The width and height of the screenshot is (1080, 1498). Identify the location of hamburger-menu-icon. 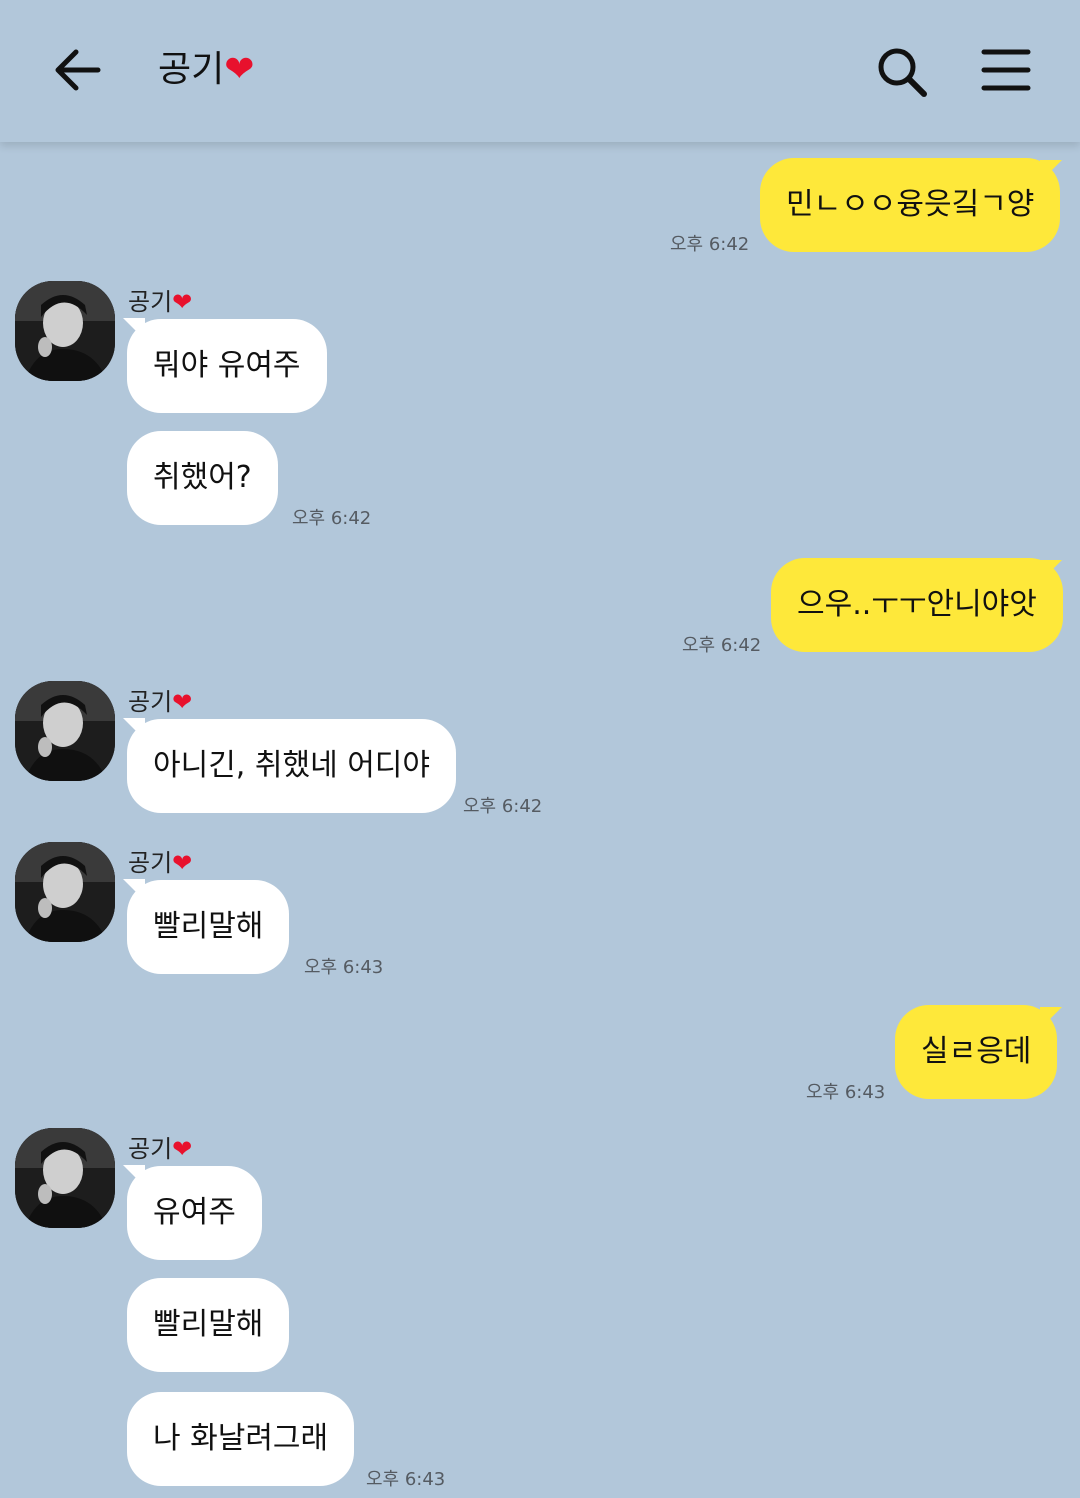
(1006, 70).